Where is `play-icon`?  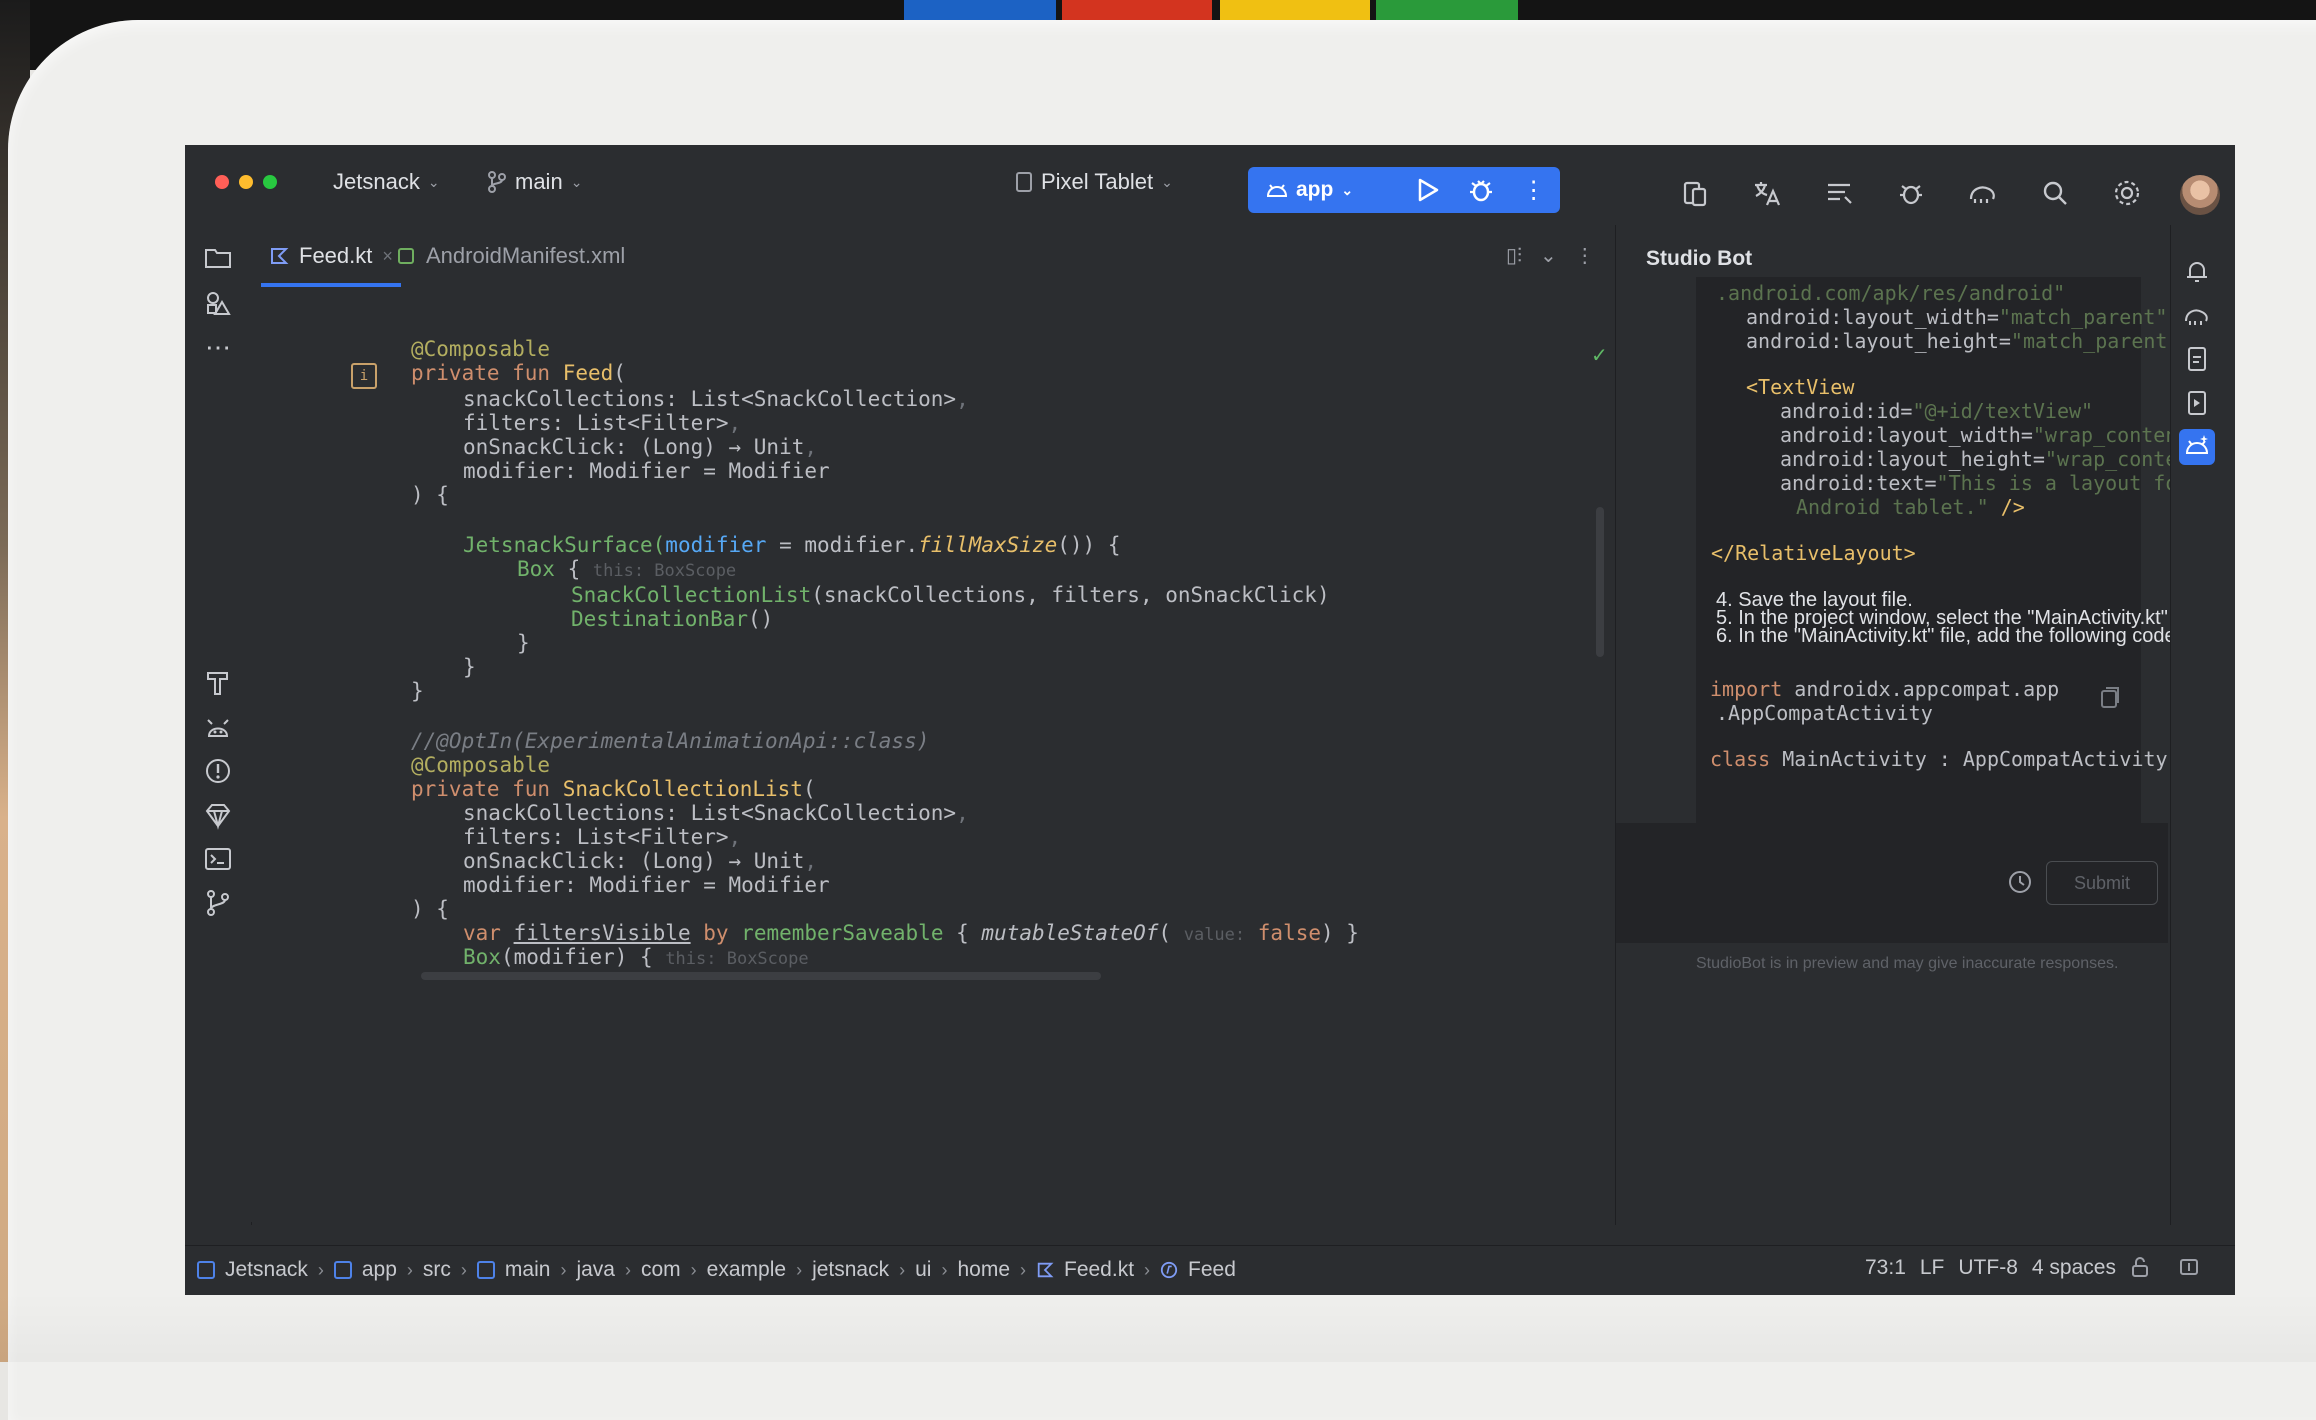 play-icon is located at coordinates (1428, 190).